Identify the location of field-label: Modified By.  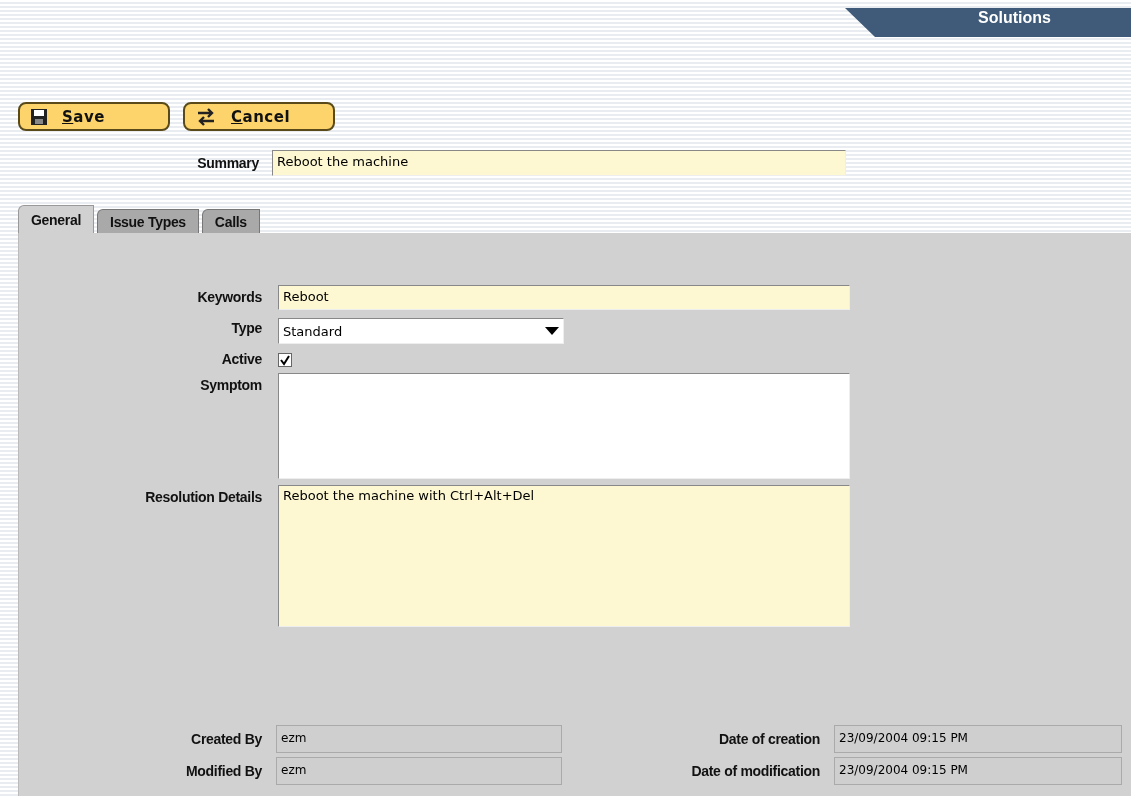
(223, 771).